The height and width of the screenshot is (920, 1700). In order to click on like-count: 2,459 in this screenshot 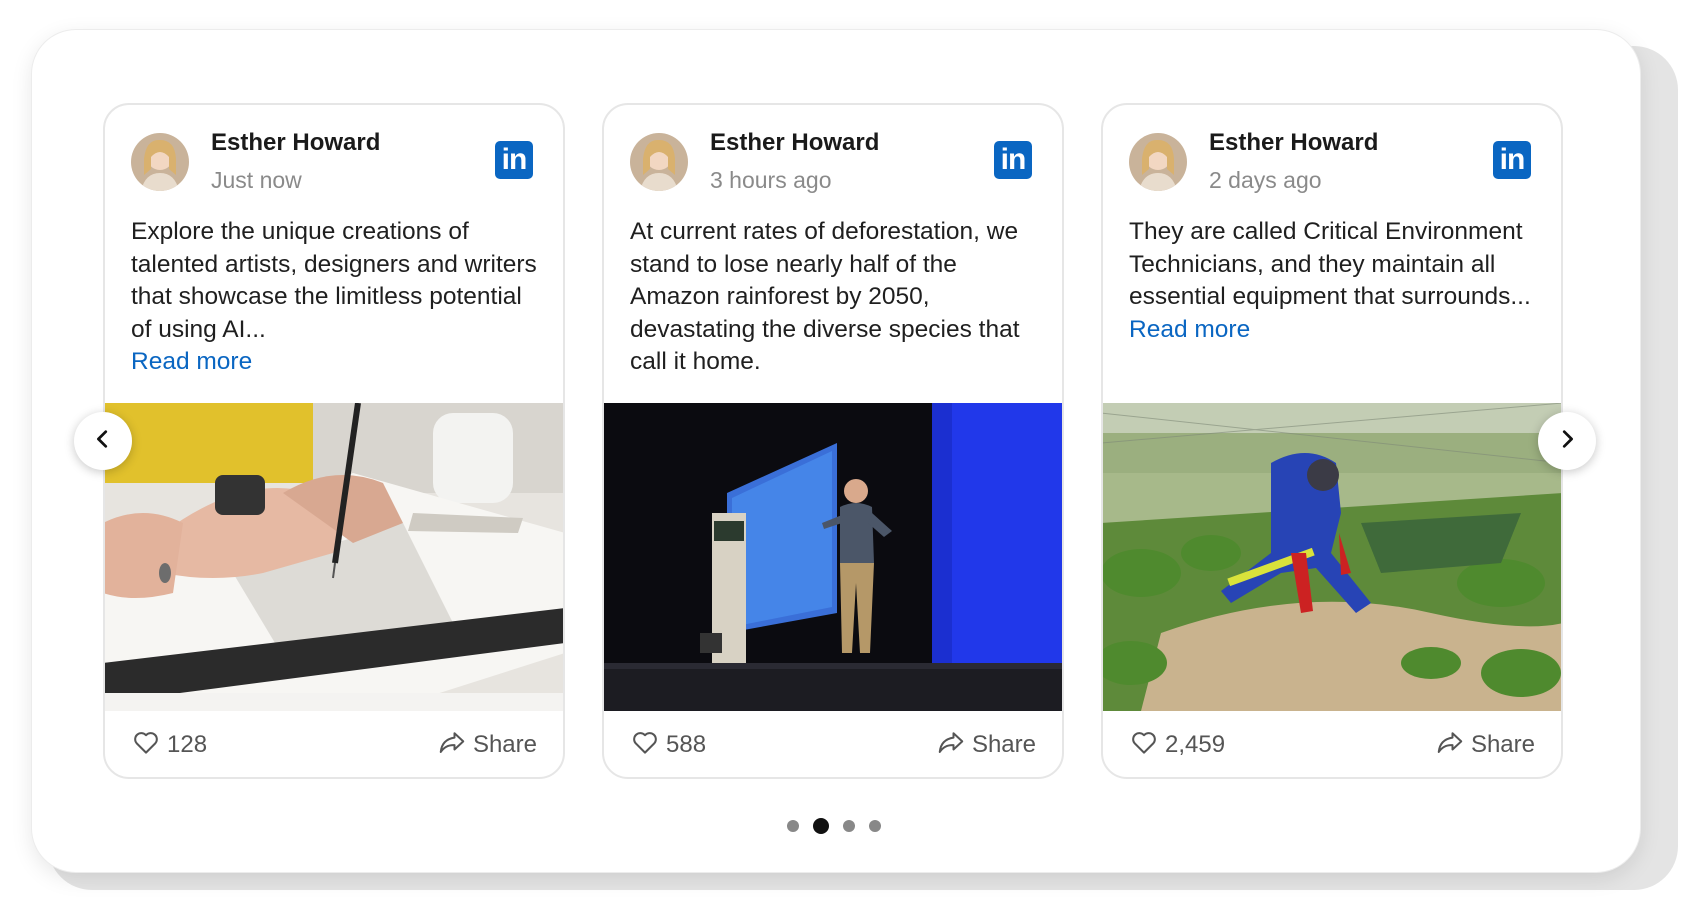, I will do `click(1195, 744)`.